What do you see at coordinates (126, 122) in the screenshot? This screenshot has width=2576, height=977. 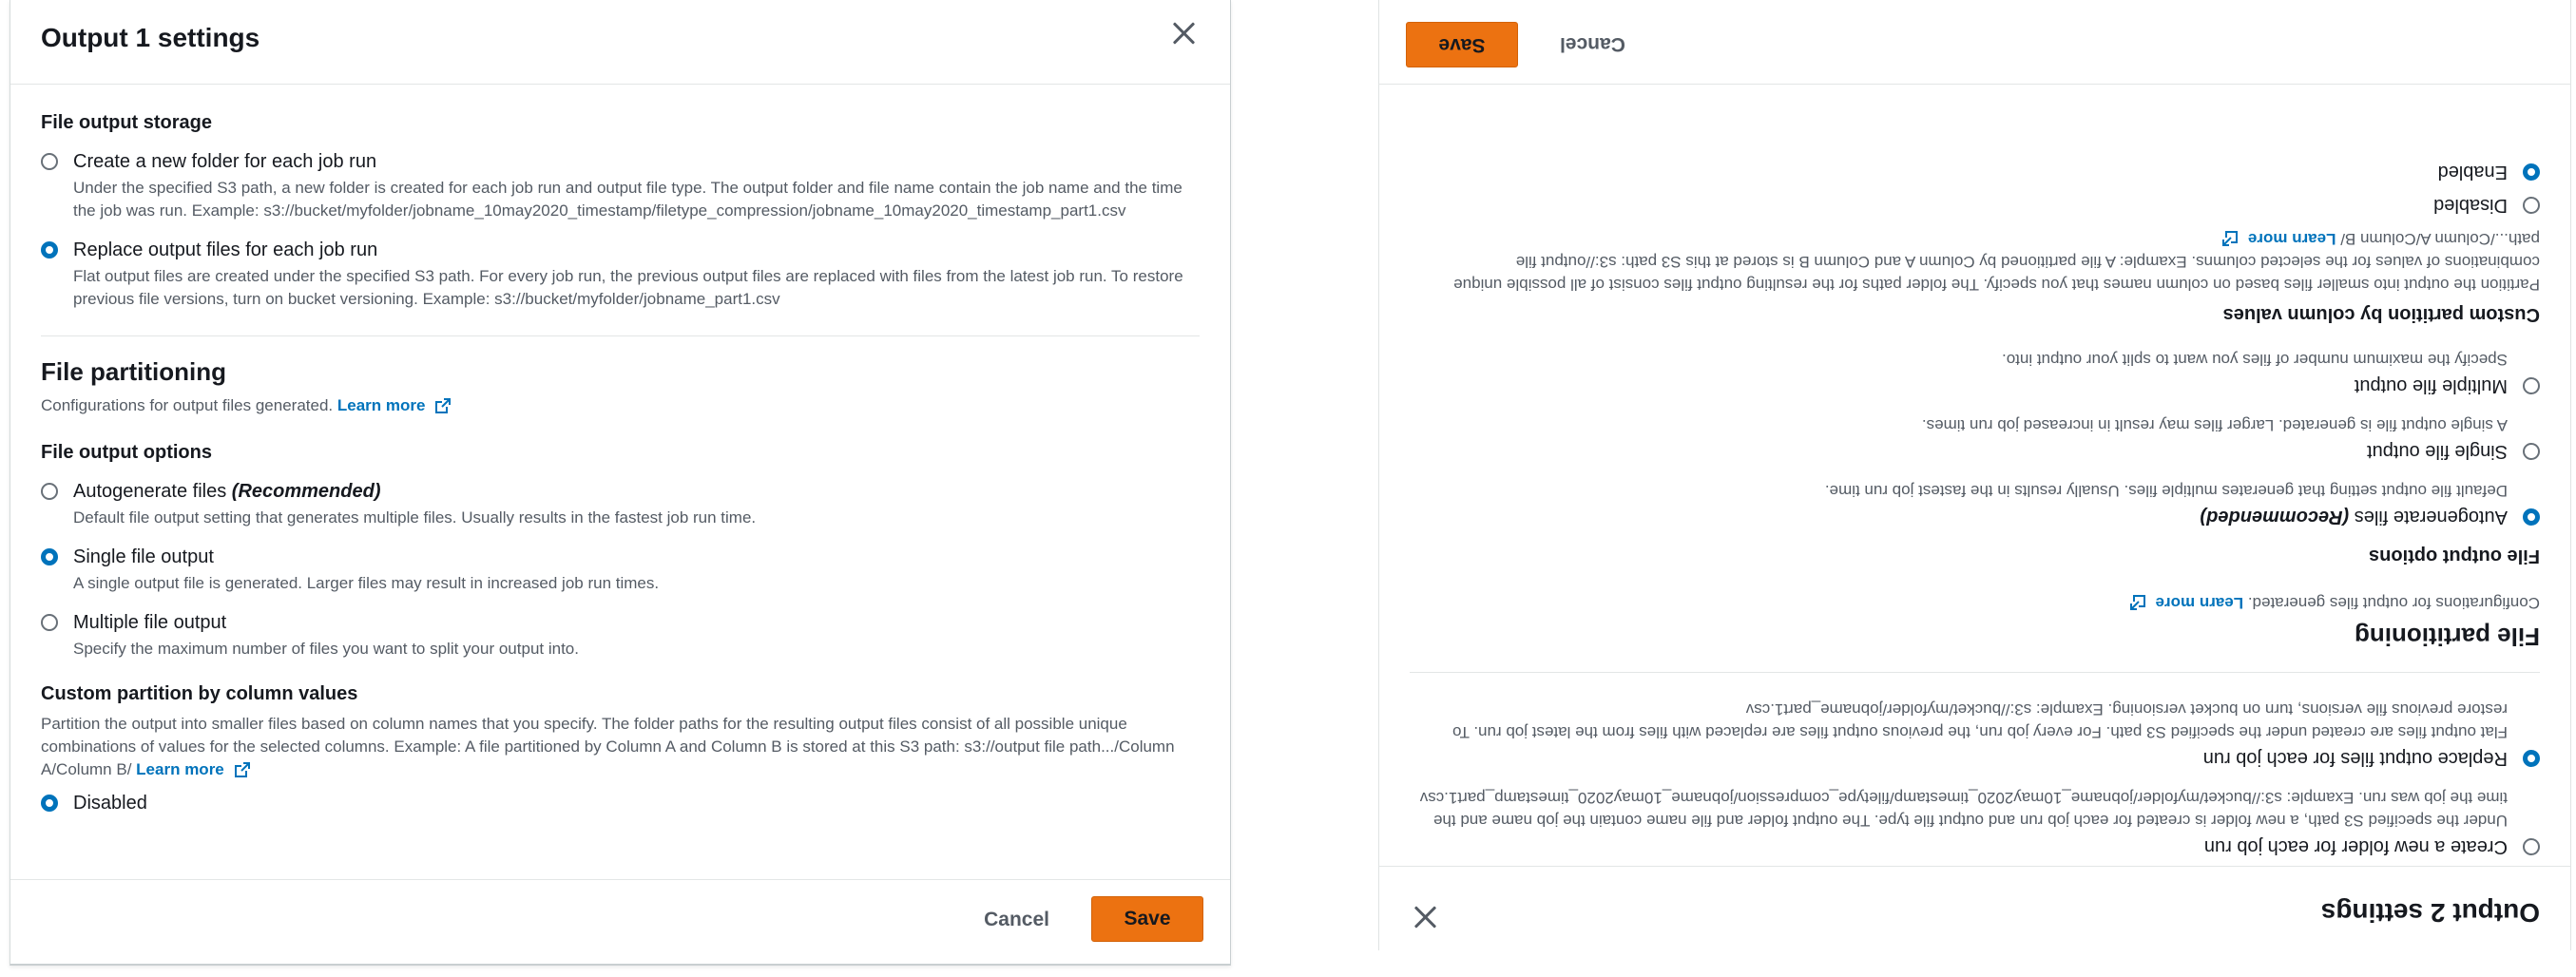 I see `file-output-storage-label: File output storage` at bounding box center [126, 122].